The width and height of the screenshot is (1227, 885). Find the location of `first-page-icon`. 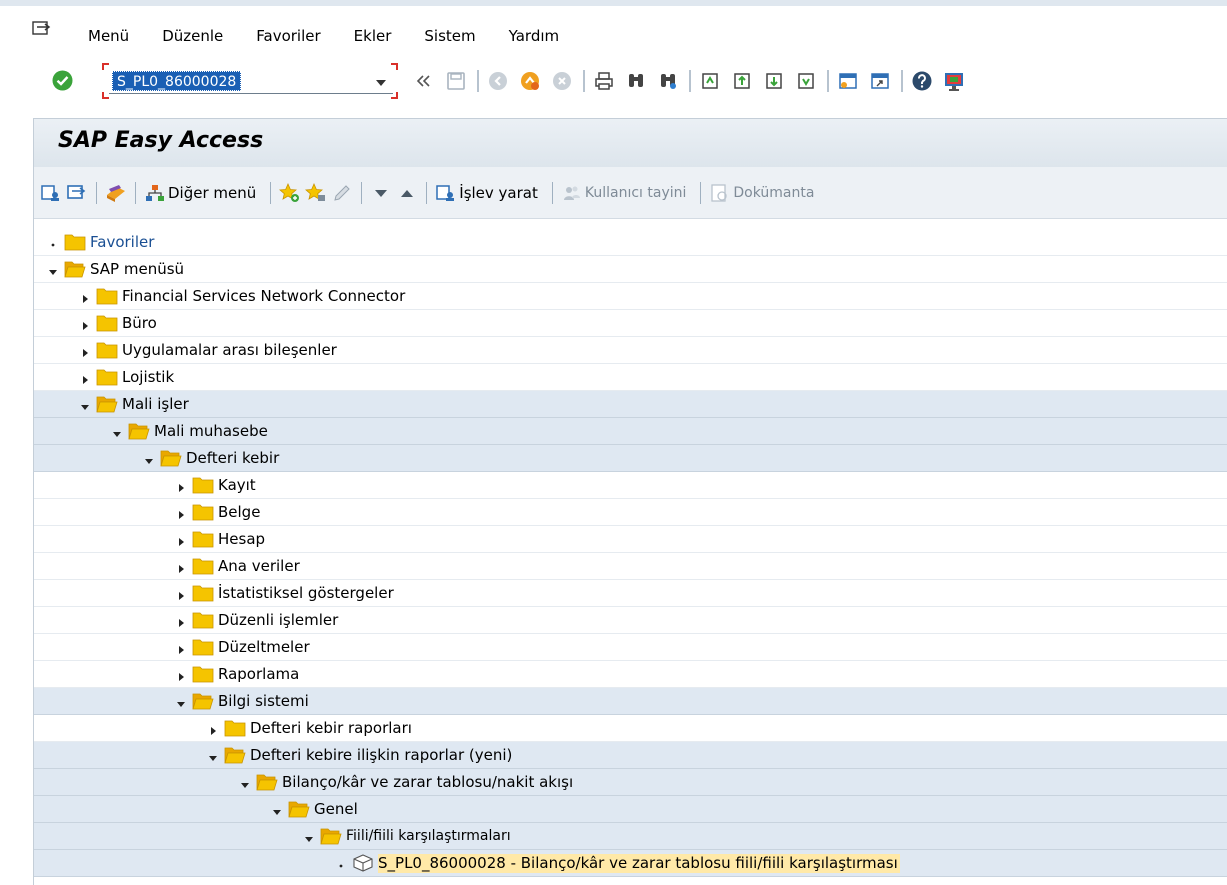

first-page-icon is located at coordinates (710, 81).